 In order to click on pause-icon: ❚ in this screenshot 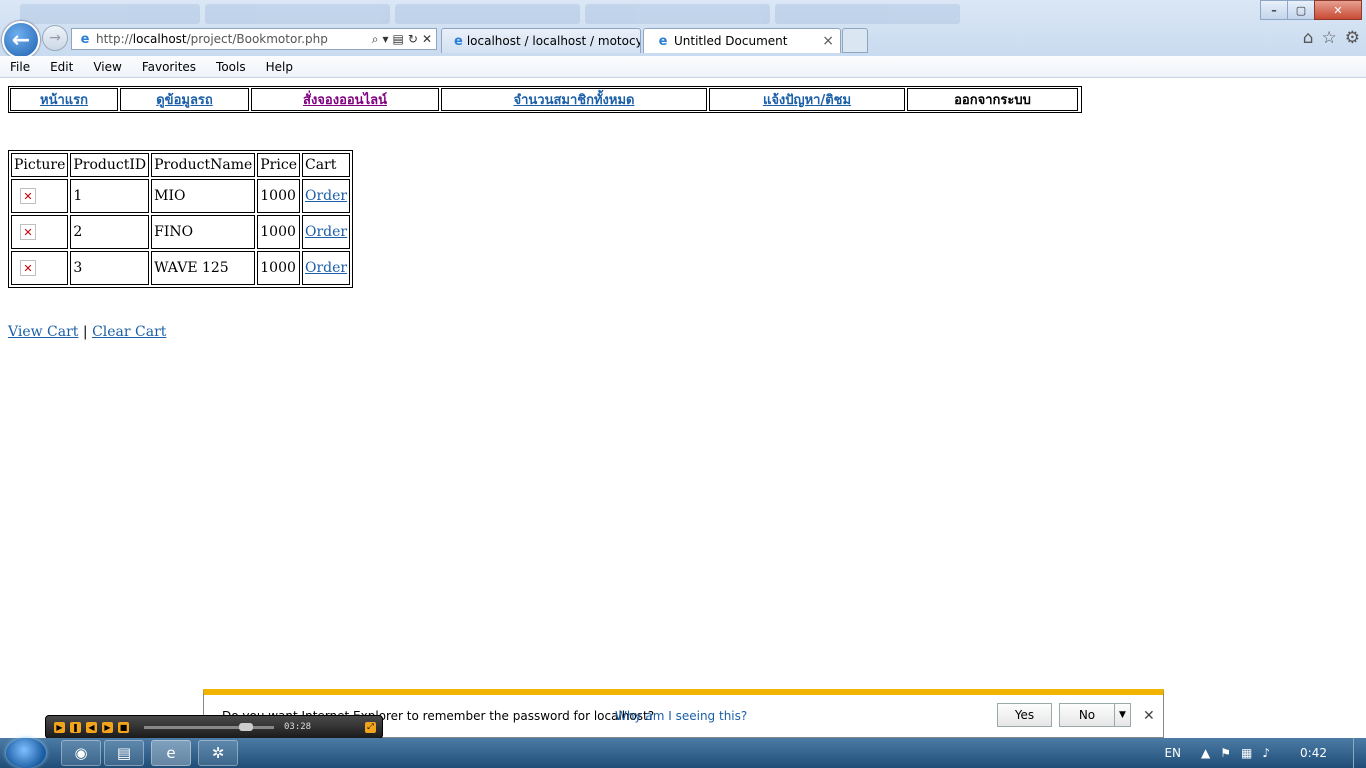, I will do `click(75, 727)`.